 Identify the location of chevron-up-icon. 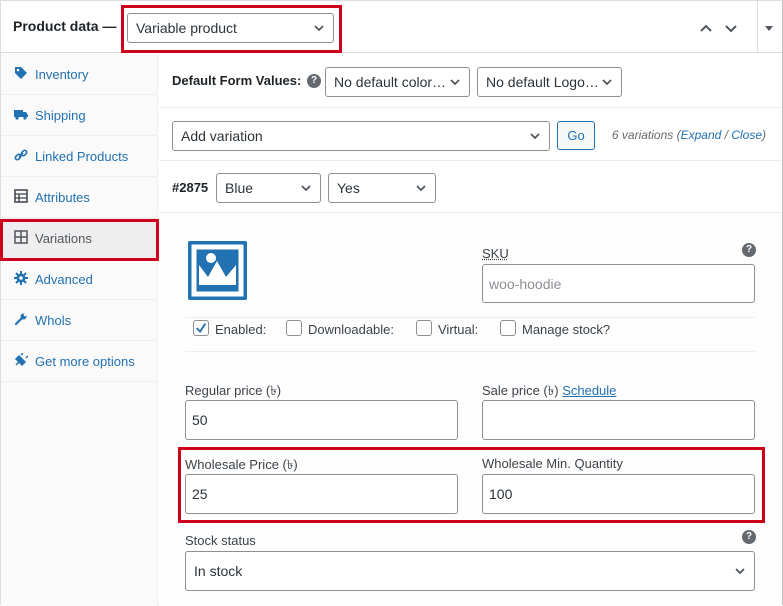
(706, 28).